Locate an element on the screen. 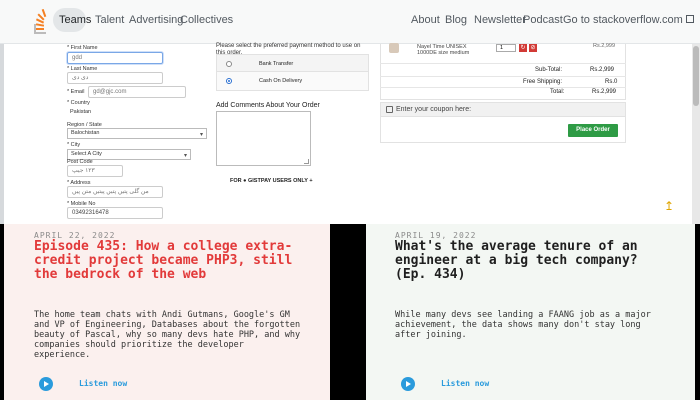 The image size is (700, 400). nav-advertising: Advertising is located at coordinates (156, 20).